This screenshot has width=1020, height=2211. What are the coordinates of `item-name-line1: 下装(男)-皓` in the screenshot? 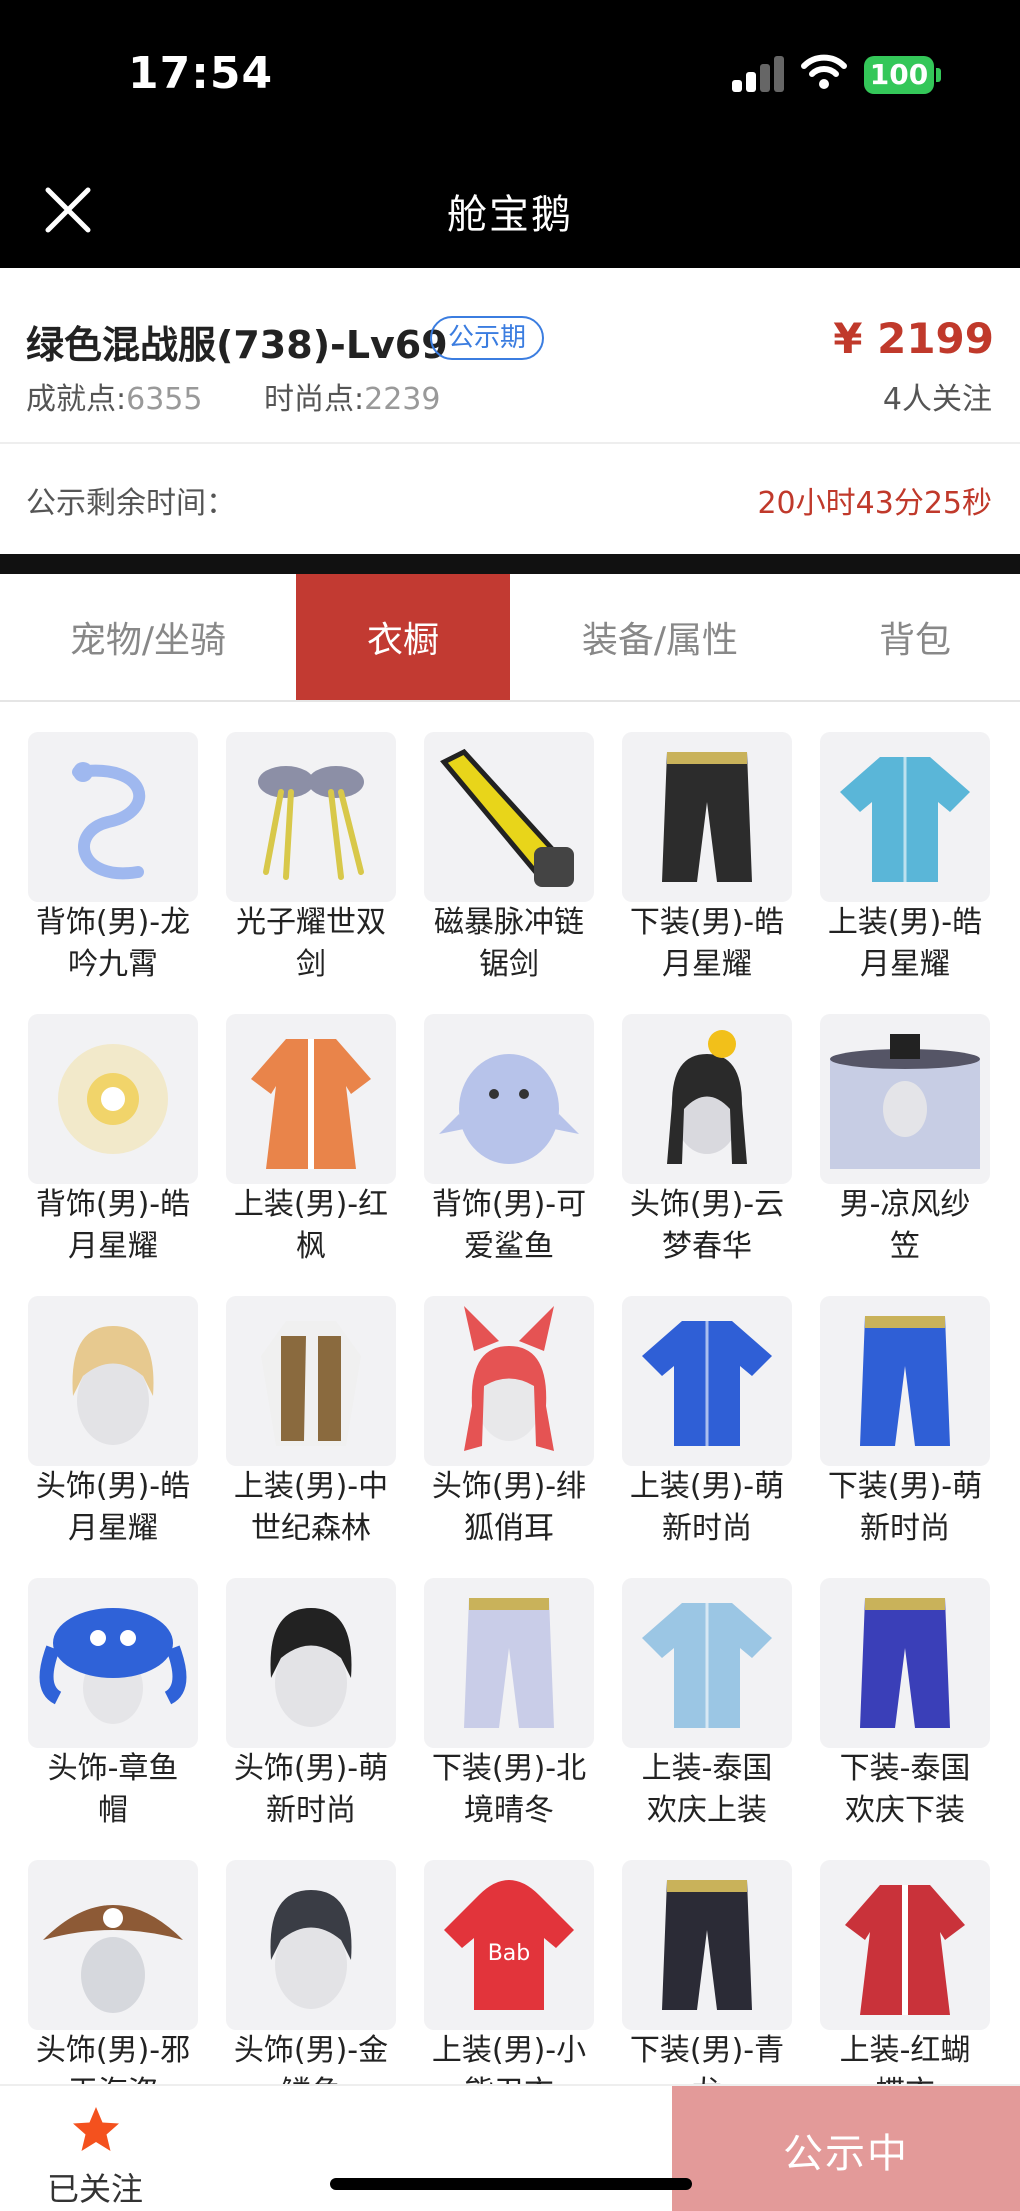 It's located at (707, 922).